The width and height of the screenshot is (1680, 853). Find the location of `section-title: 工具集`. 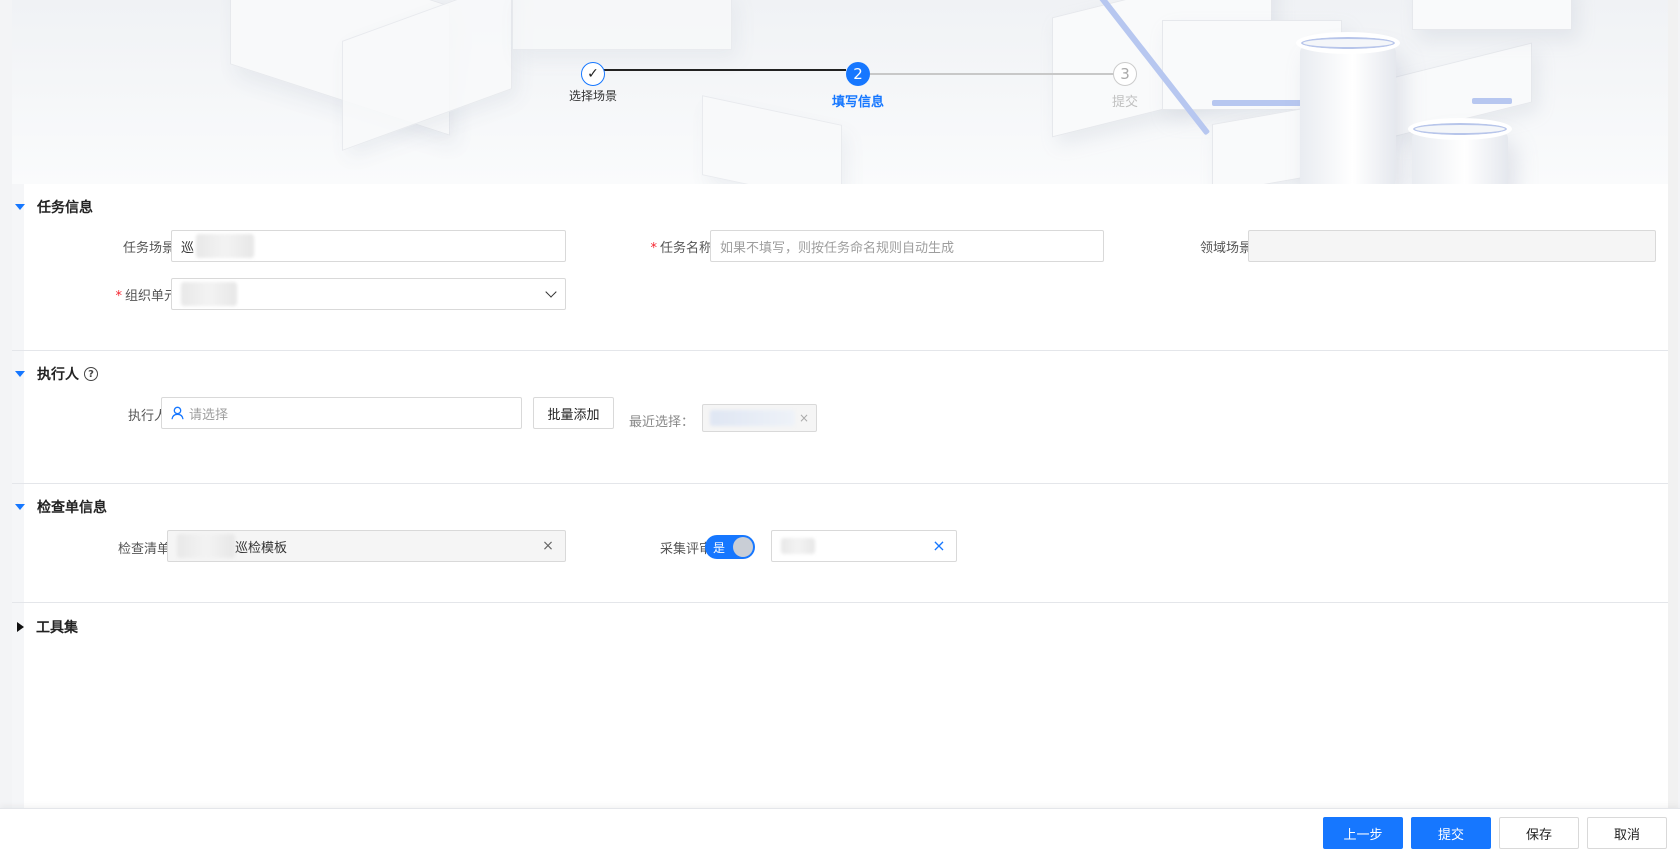

section-title: 工具集 is located at coordinates (57, 628).